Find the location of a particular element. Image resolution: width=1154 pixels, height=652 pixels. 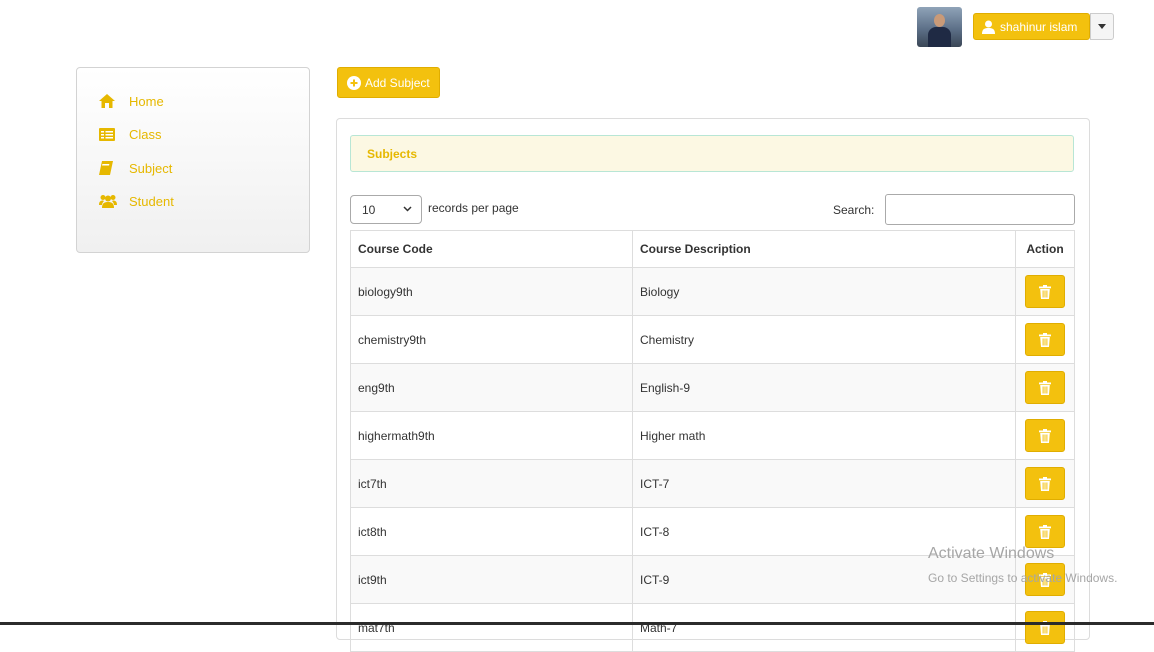

course-code-cell: ict7th is located at coordinates (491, 483).